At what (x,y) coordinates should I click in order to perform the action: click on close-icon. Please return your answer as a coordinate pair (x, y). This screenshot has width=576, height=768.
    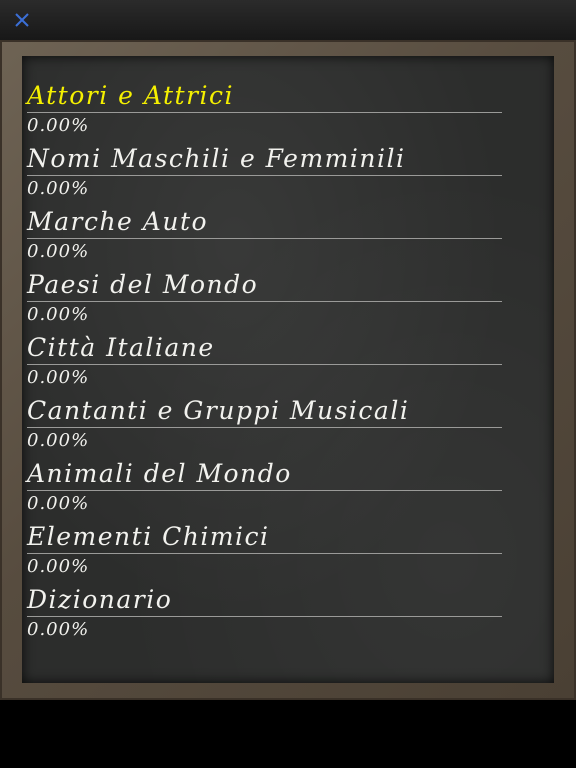
    Looking at the image, I should click on (22, 20).